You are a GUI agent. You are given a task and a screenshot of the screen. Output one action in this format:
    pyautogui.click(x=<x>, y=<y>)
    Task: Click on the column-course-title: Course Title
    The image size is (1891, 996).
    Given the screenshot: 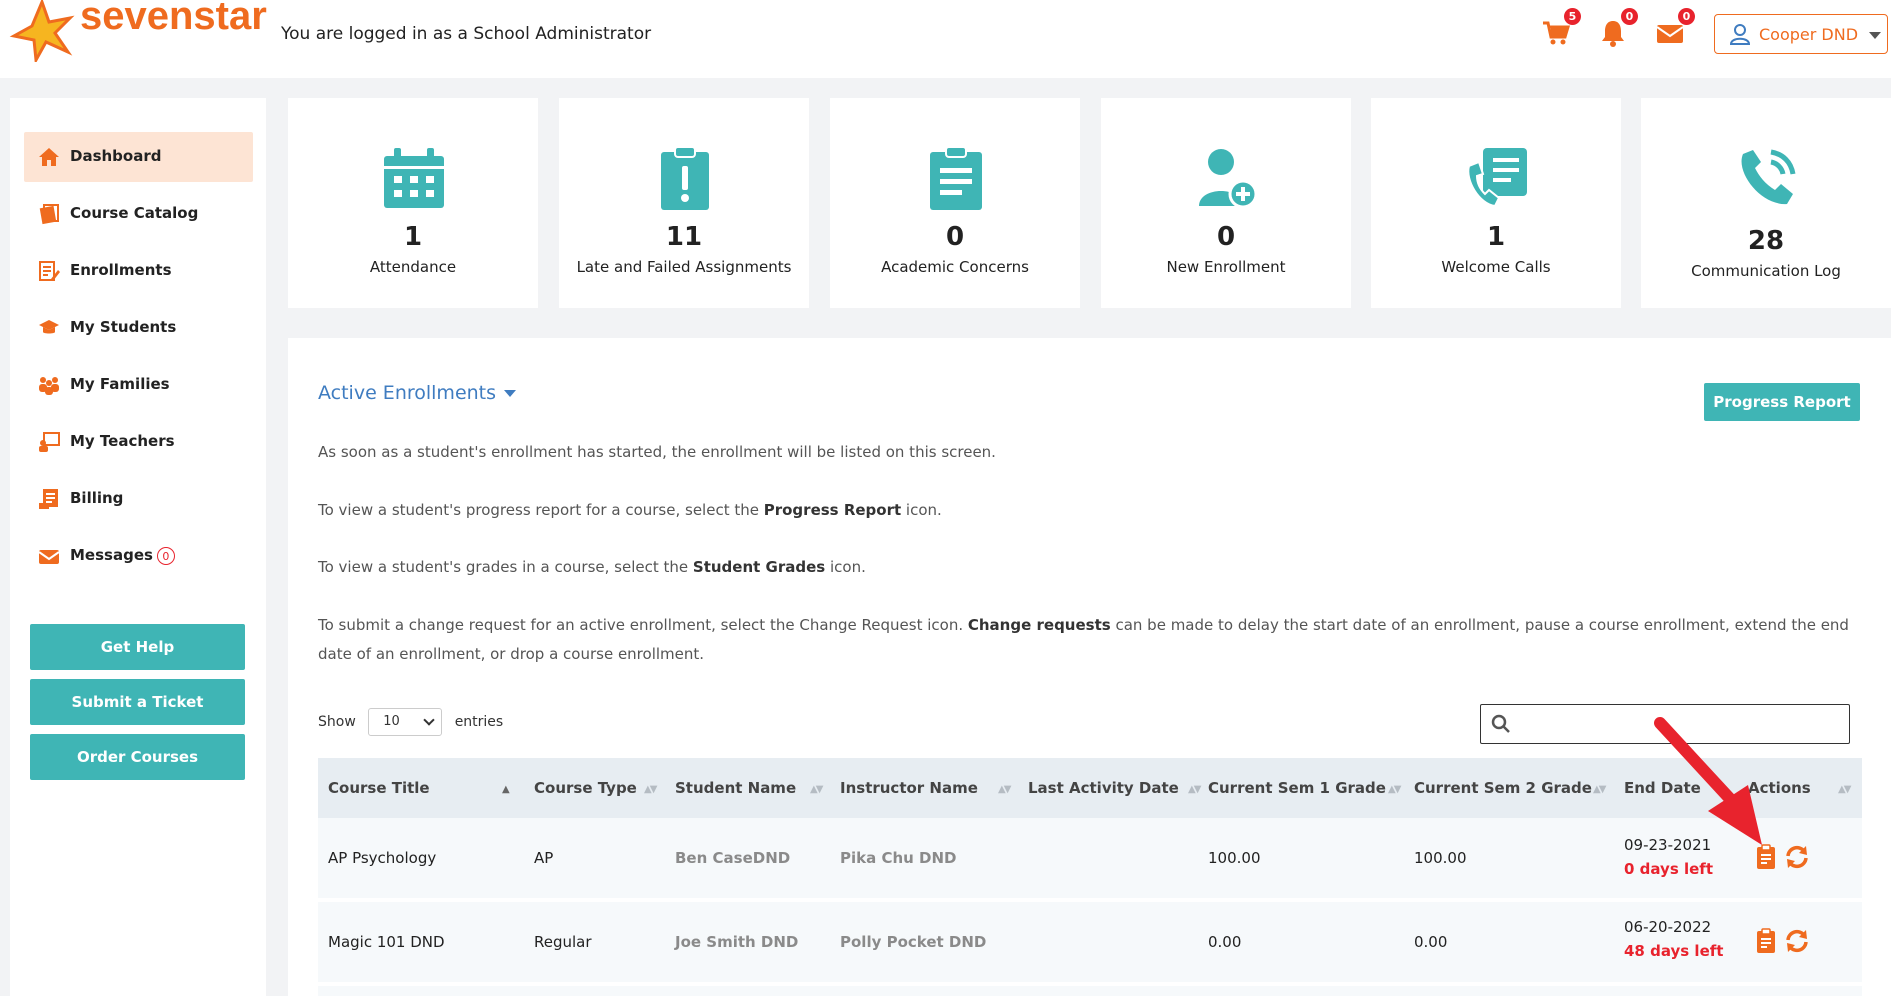 What is the action you would take?
    pyautogui.click(x=379, y=788)
    